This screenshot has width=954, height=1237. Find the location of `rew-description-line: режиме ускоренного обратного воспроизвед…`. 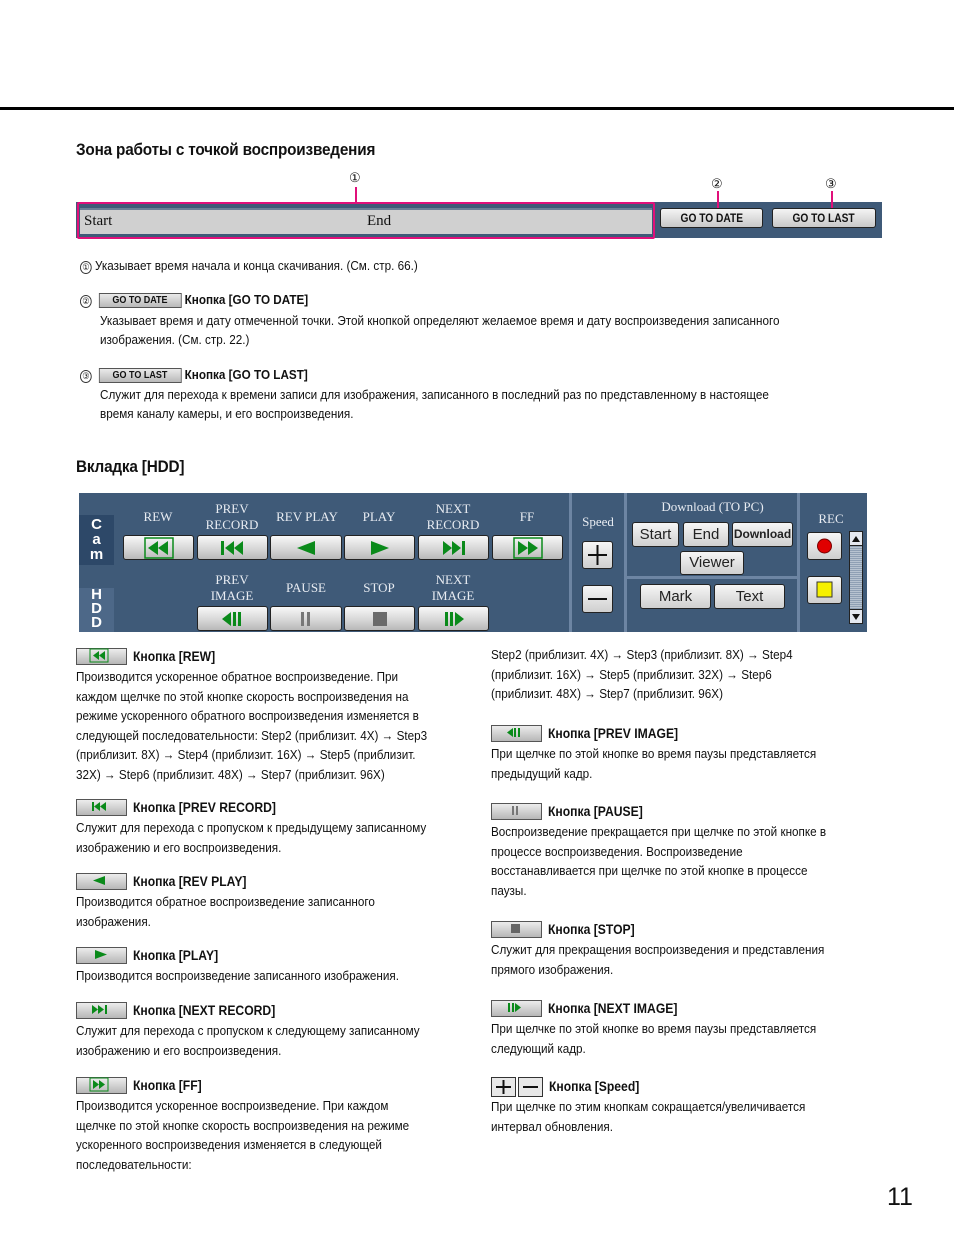

rew-description-line: режиме ускоренного обратного воспроизвед… is located at coordinates (247, 715).